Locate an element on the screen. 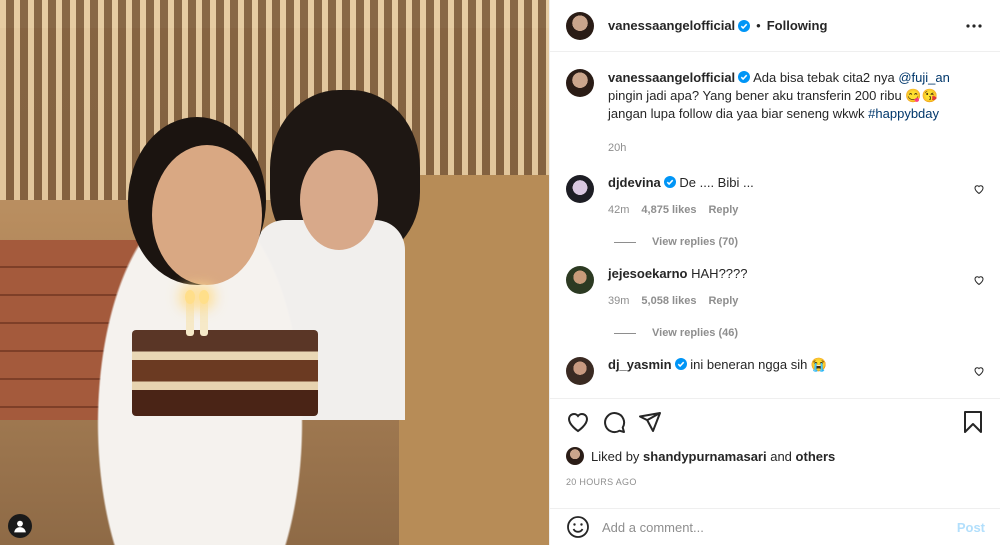 Image resolution: width=1000 pixels, height=545 pixels. view-replies-label: View replies (46) is located at coordinates (695, 333).